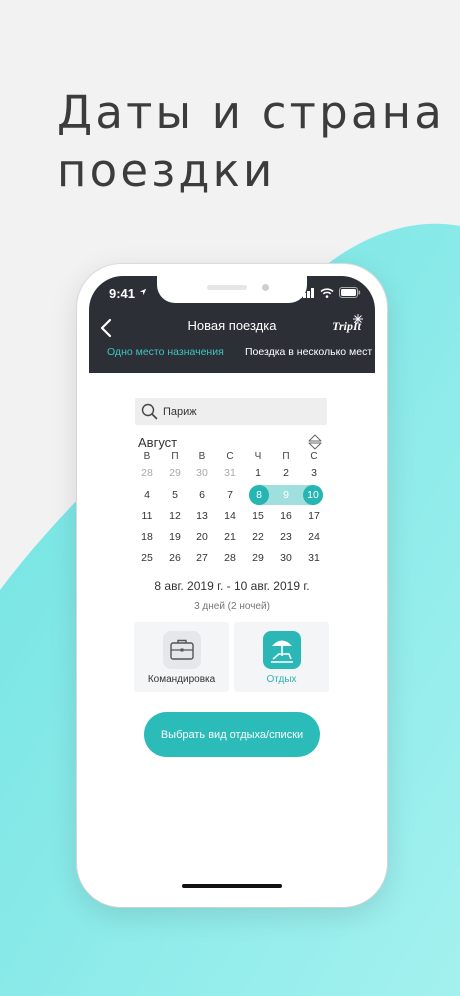 This screenshot has width=460, height=996. Describe the element at coordinates (175, 516) in the screenshot. I see `calendar-day: 12` at that location.